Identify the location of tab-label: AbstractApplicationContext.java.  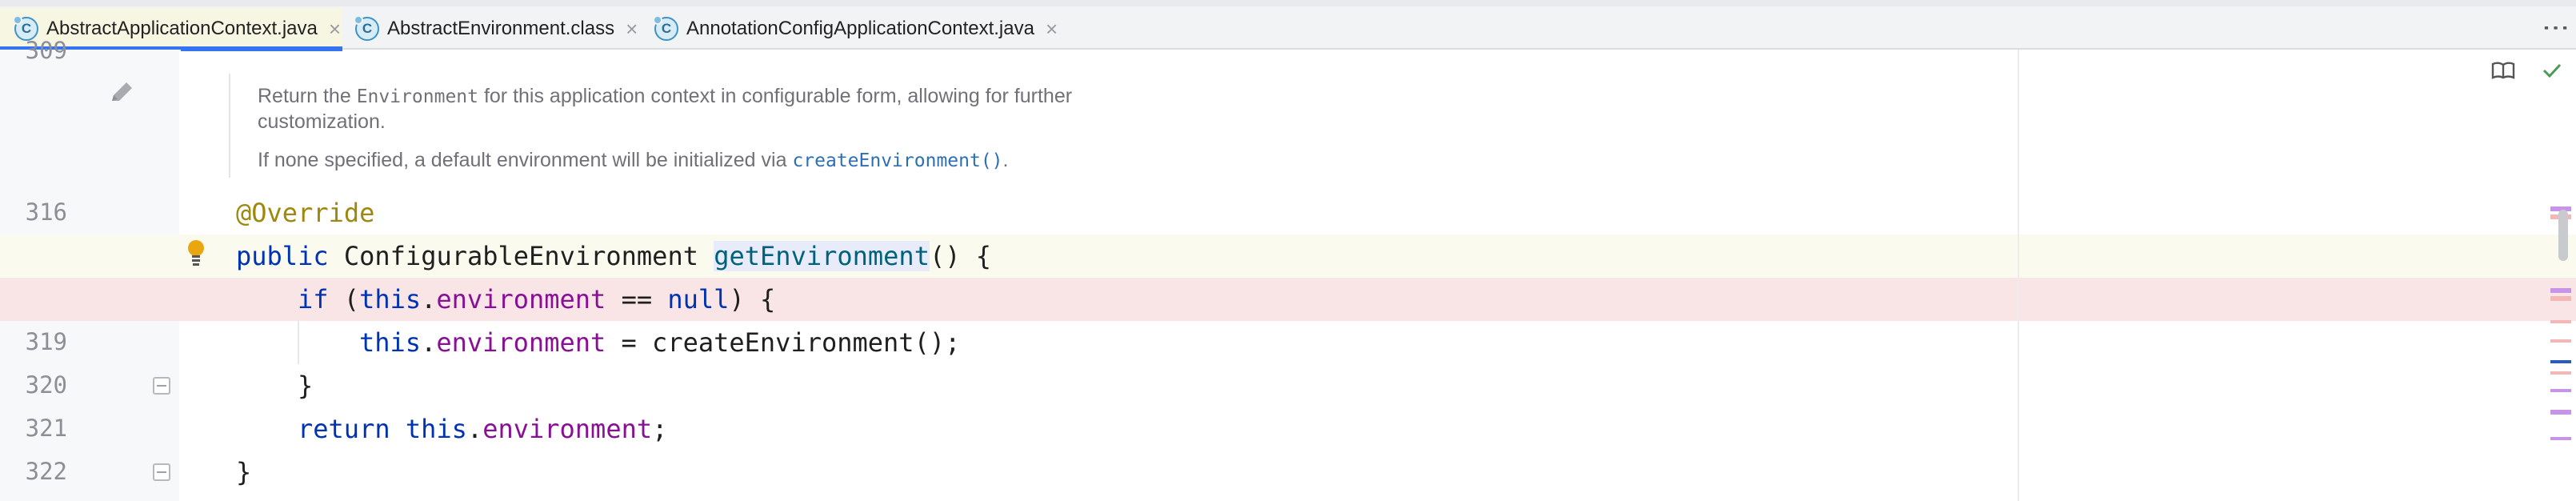
(182, 28).